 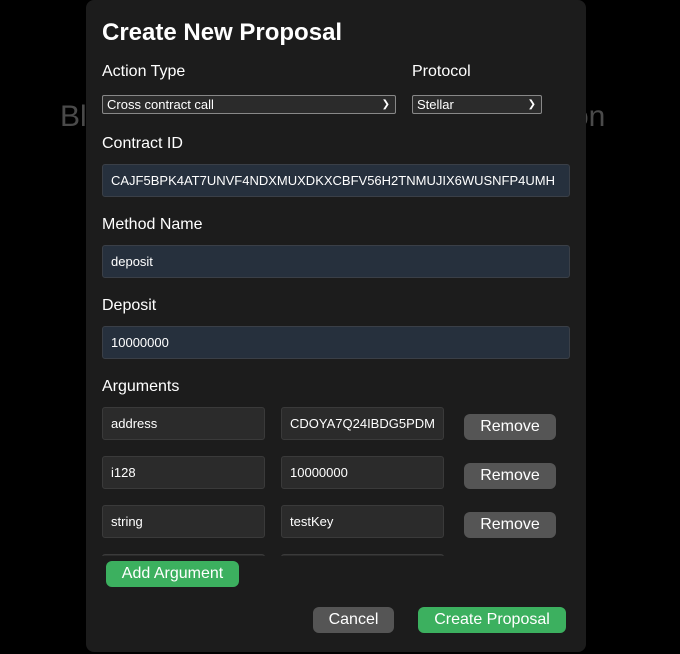 What do you see at coordinates (222, 32) in the screenshot?
I see `modal-title: Create New Proposal` at bounding box center [222, 32].